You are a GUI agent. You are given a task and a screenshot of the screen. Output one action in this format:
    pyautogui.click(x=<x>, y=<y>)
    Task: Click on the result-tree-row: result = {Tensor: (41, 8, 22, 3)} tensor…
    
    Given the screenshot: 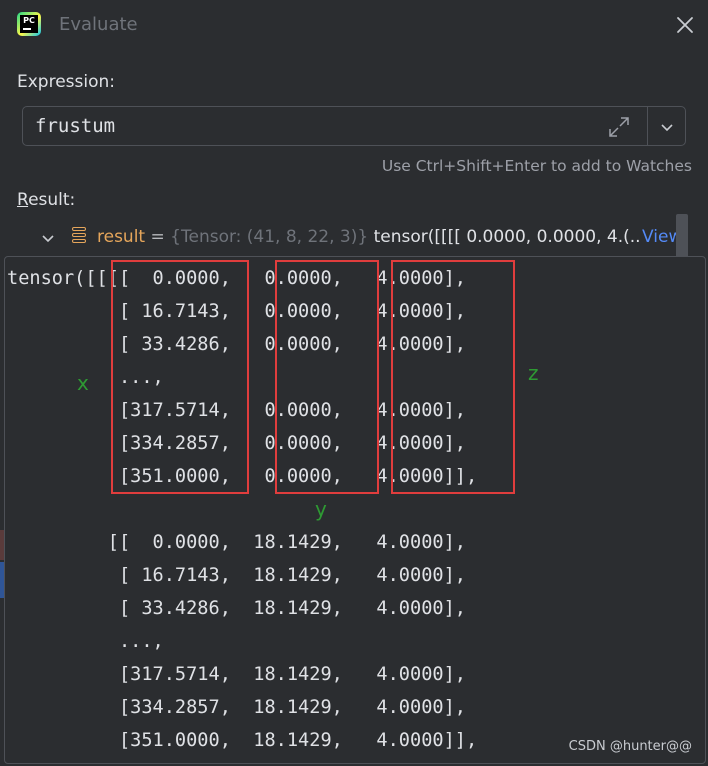 What is the action you would take?
    pyautogui.click(x=352, y=237)
    